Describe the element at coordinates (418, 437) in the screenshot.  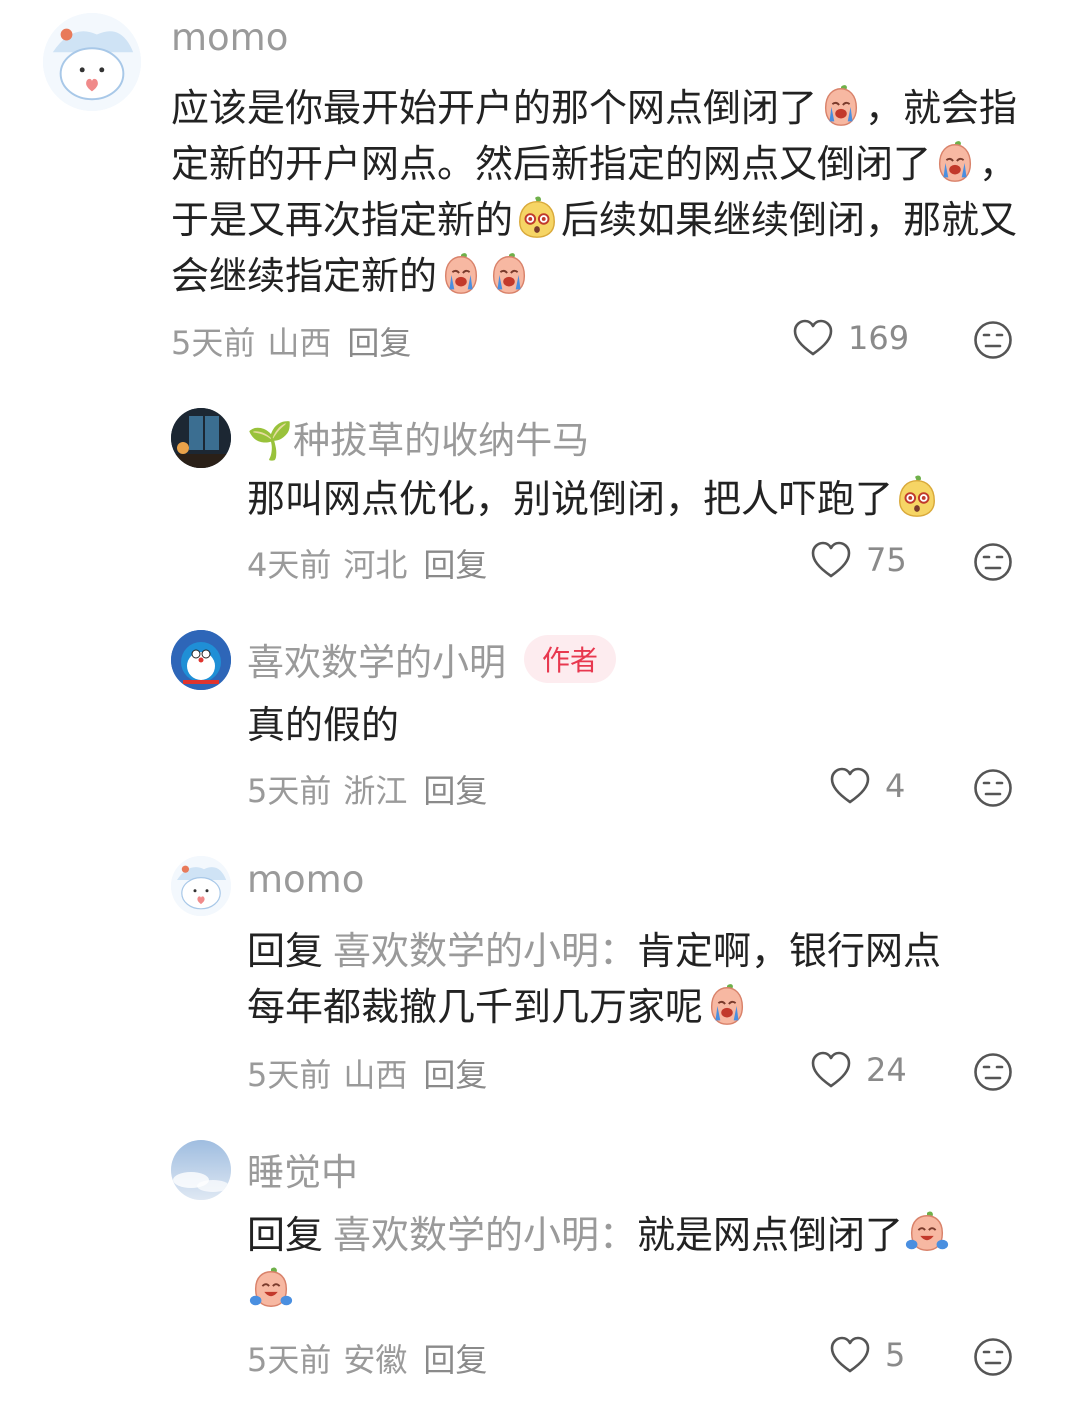
I see `comment-username: 🌱种拔草的收纳牛马` at that location.